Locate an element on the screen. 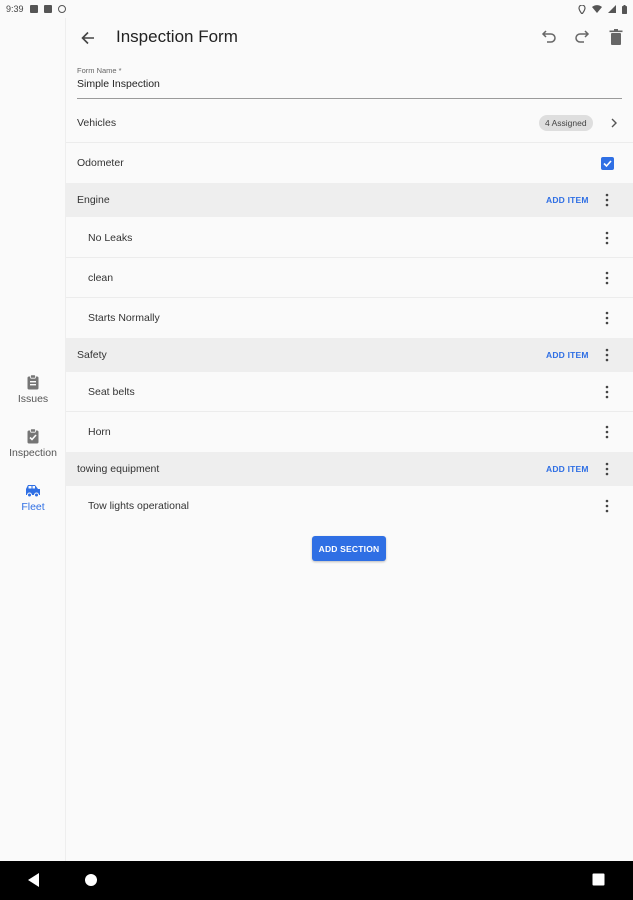 The height and width of the screenshot is (900, 633). rail-item-issues: Issues is located at coordinates (33, 389).